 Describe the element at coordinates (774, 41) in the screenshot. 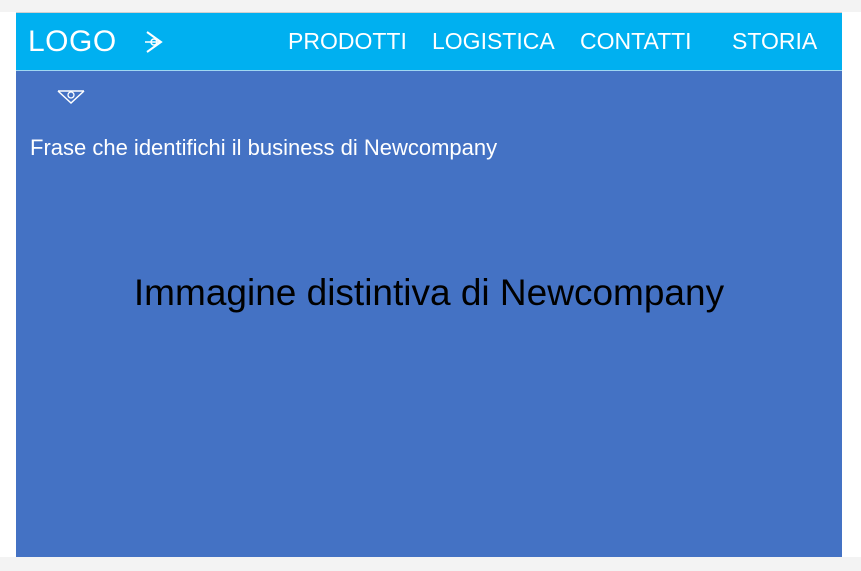

I see `nav-item-storia: STORIA` at that location.